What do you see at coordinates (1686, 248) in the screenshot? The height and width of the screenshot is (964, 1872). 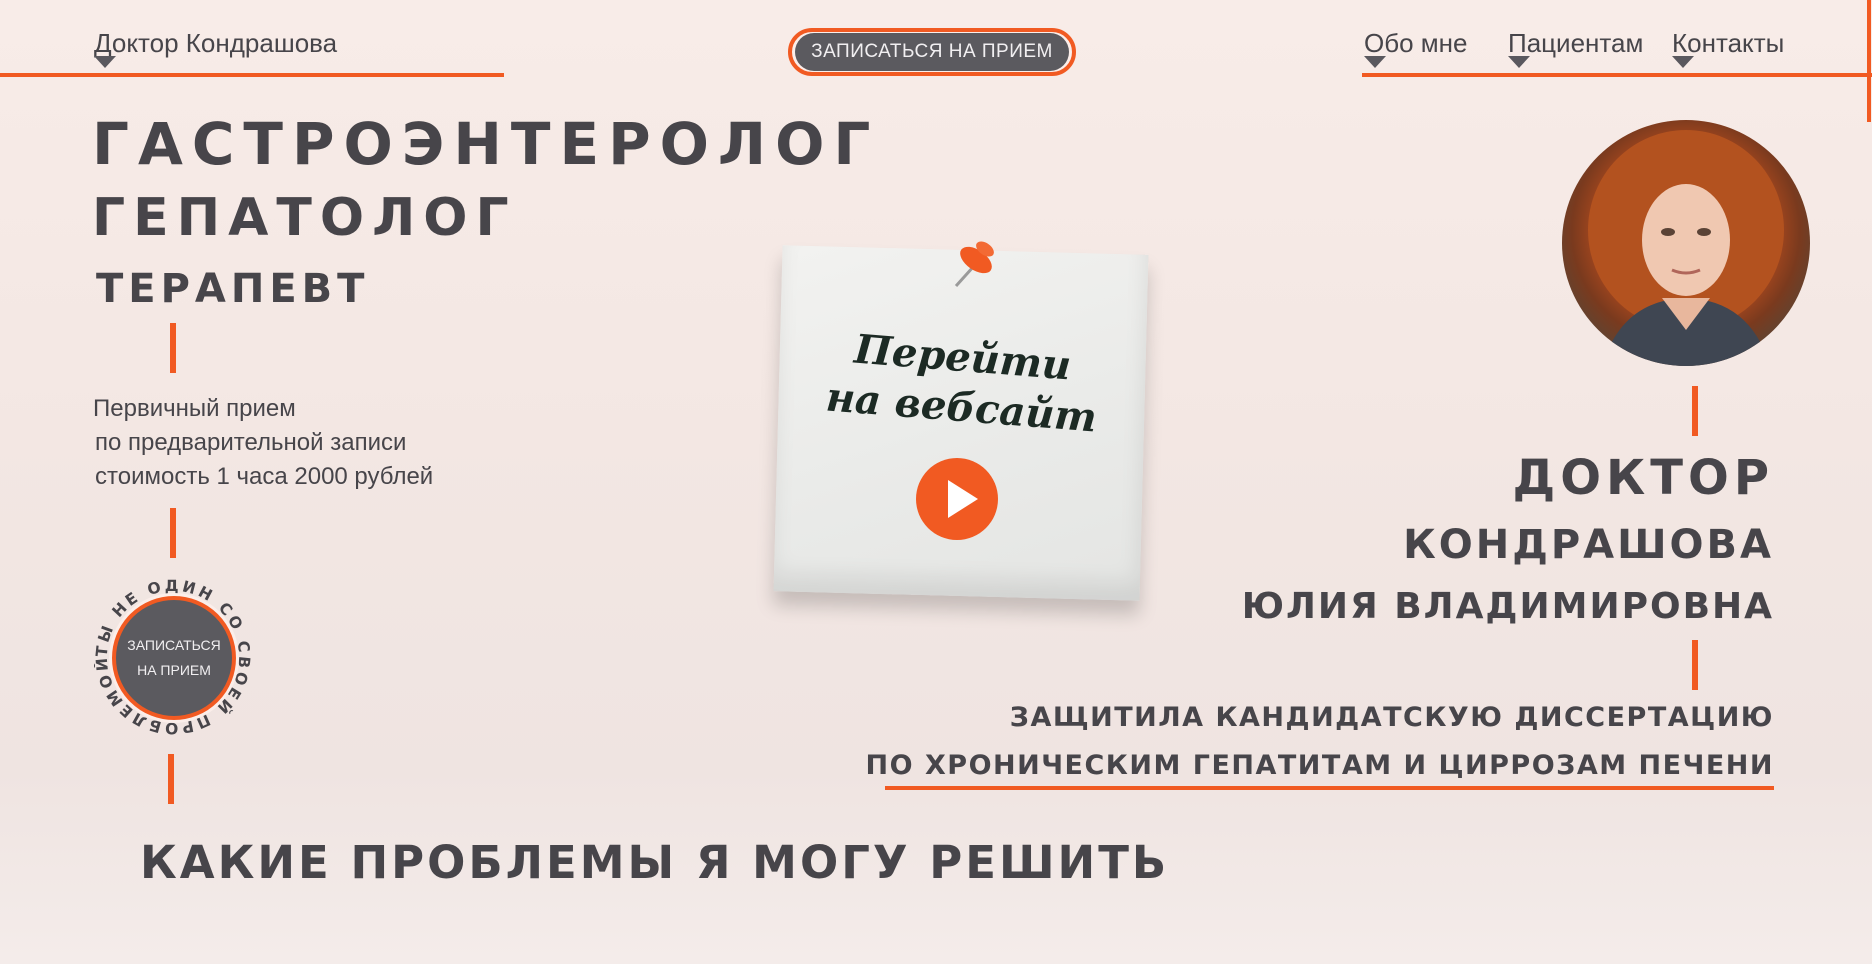 I see `doctor-portrait-image` at bounding box center [1686, 248].